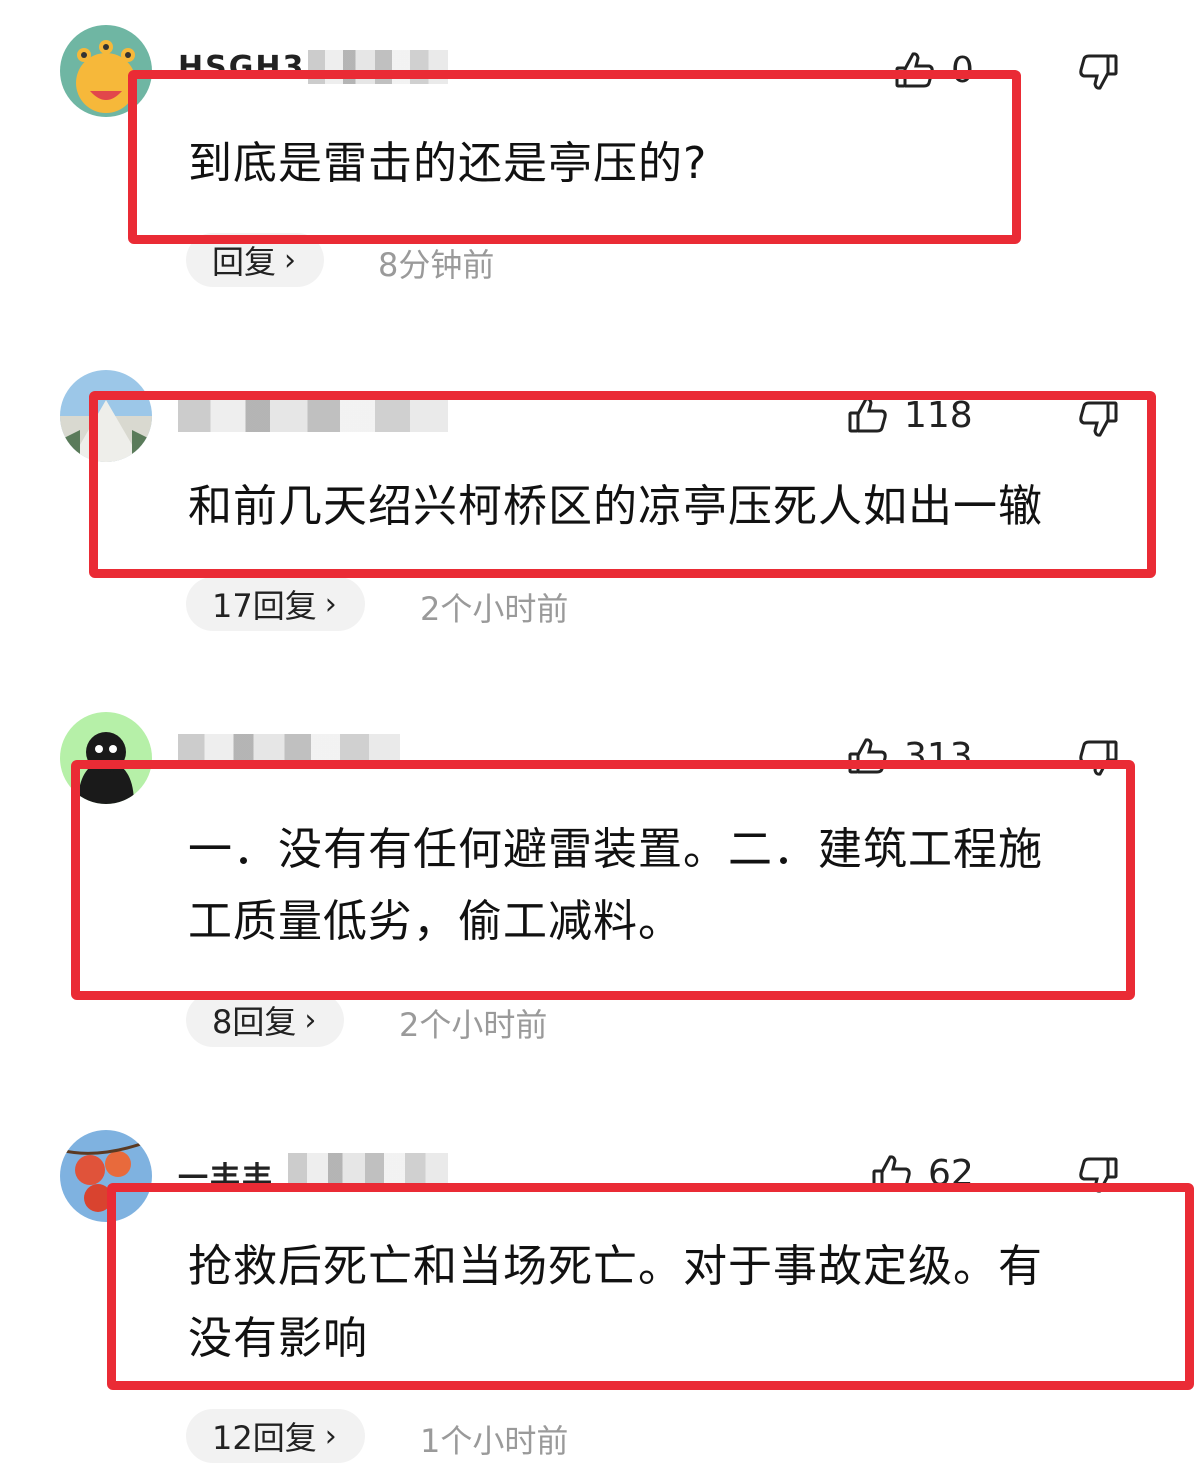  What do you see at coordinates (494, 1441) in the screenshot?
I see `timestamp: 1个小时前` at bounding box center [494, 1441].